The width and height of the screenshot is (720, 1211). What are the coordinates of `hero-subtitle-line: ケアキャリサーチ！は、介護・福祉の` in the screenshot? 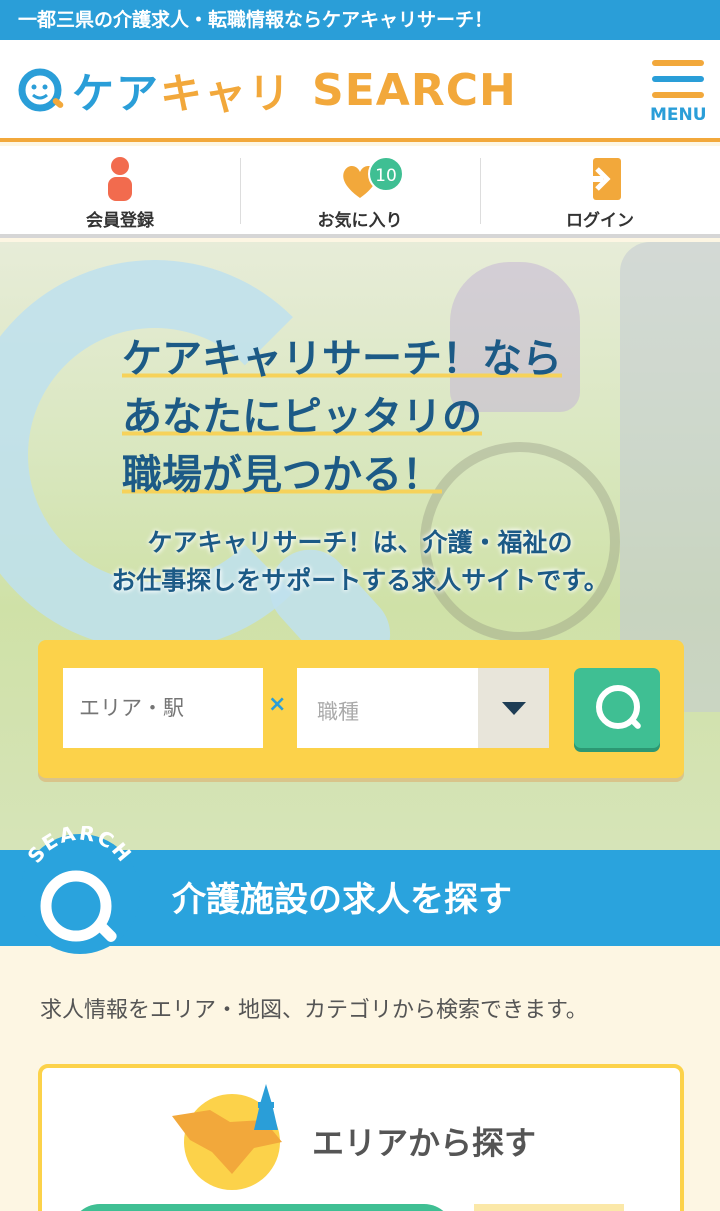 It's located at (360, 542).